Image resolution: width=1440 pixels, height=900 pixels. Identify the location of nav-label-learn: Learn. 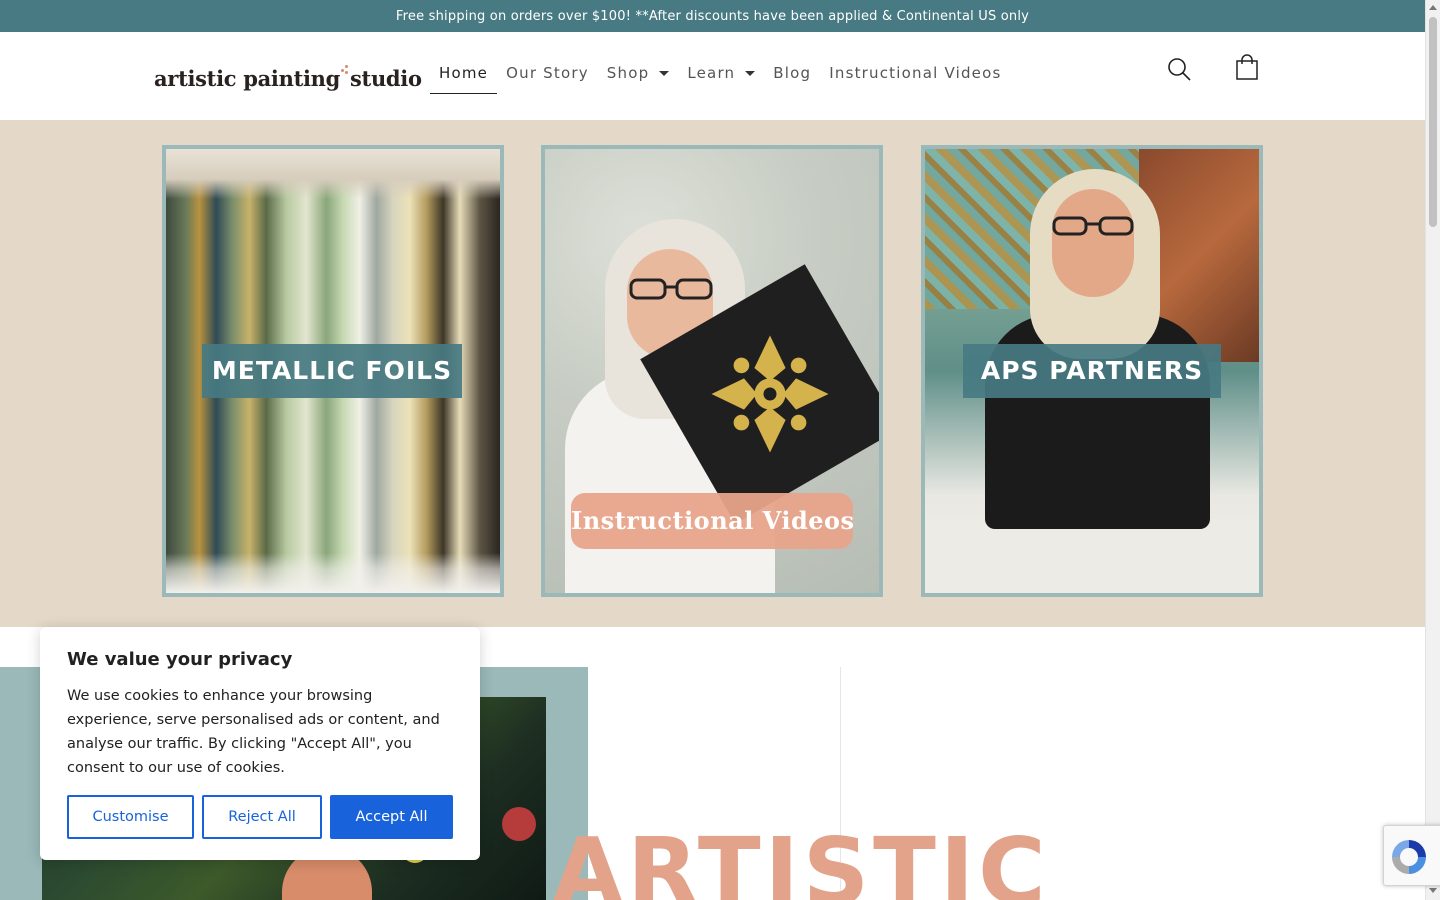
(711, 73).